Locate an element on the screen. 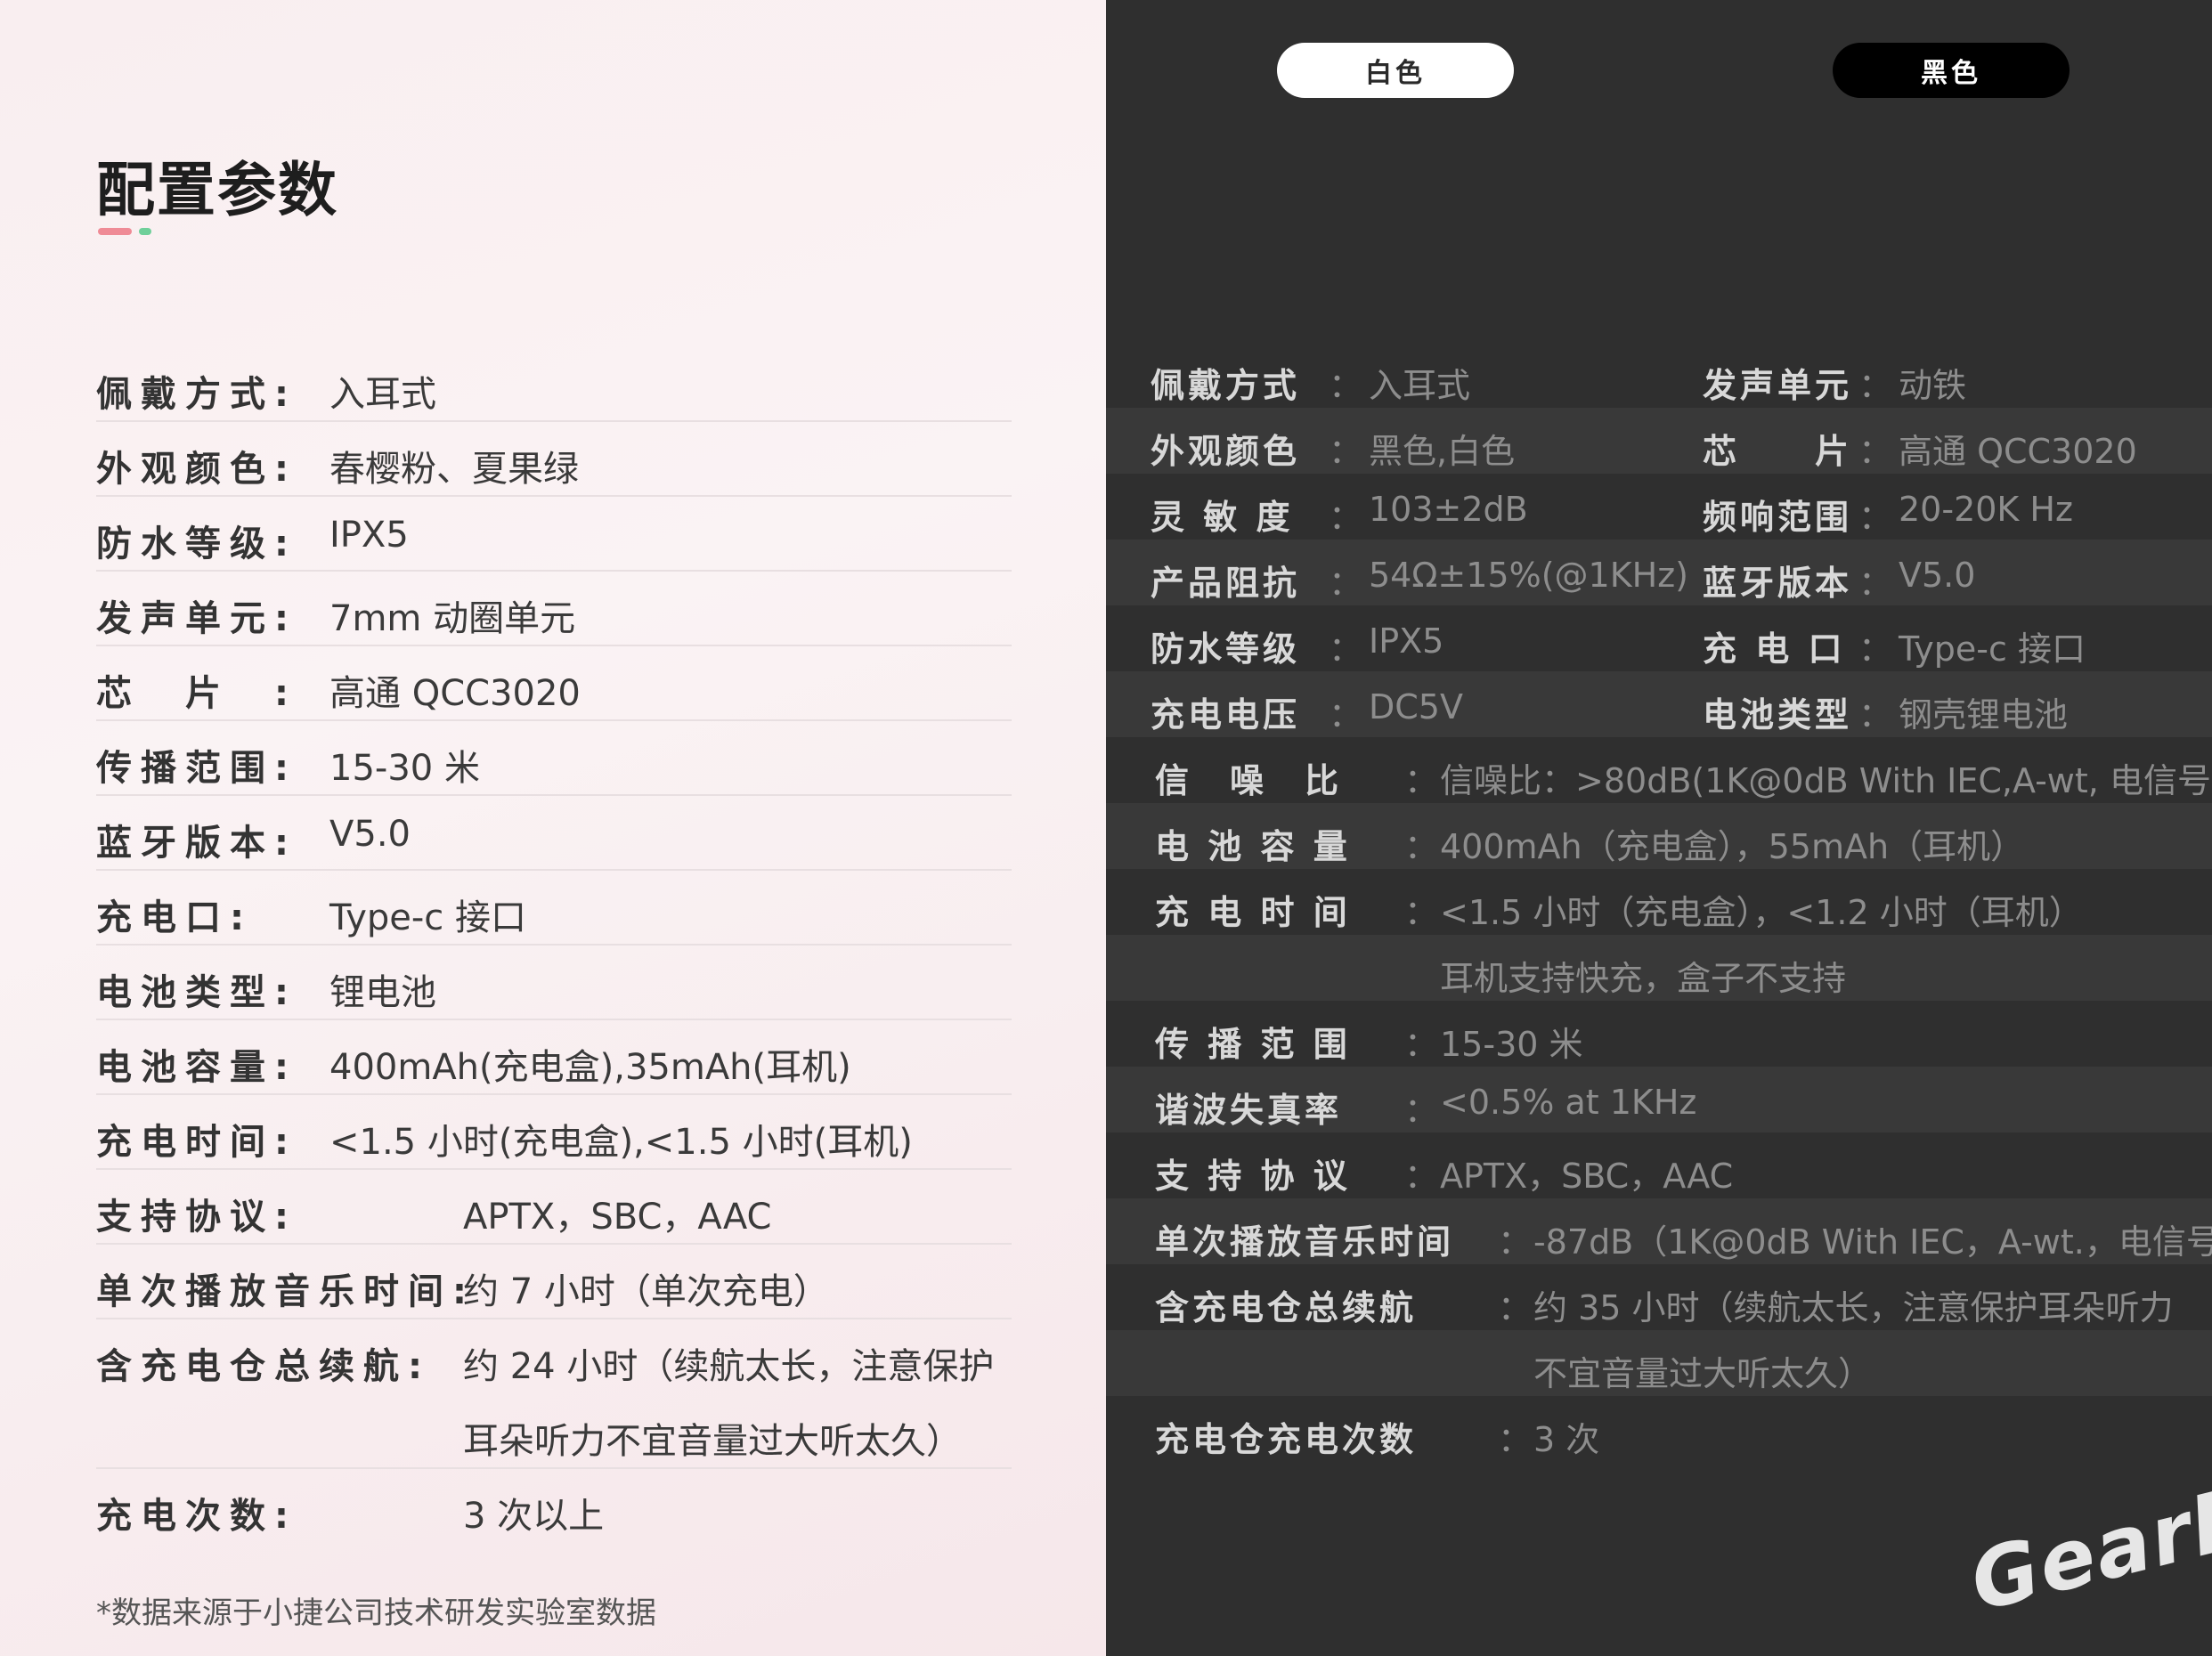  spec-row: 灵 敏 度： 103±2dB 频响范围： 20-20K Hz is located at coordinates (1659, 507).